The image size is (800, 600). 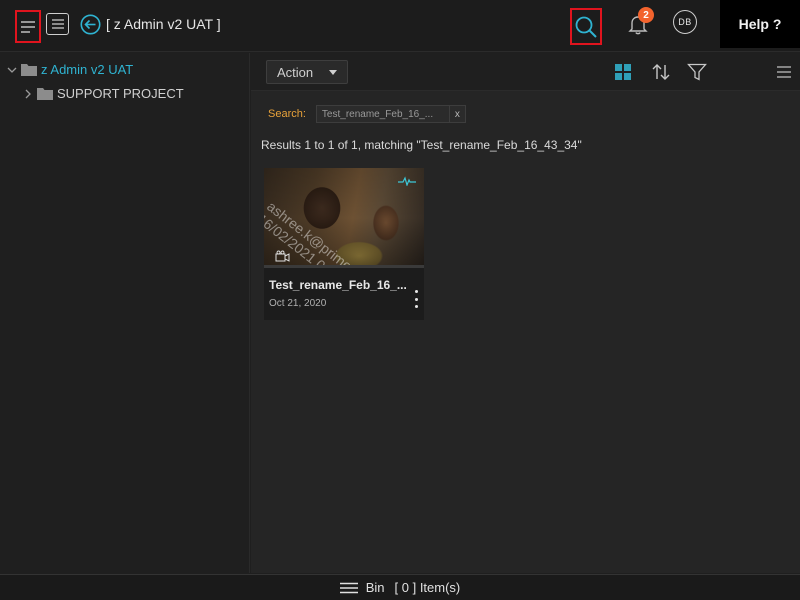 I want to click on search-chip: Test_rename_Feb_16_... x, so click(x=390, y=114).